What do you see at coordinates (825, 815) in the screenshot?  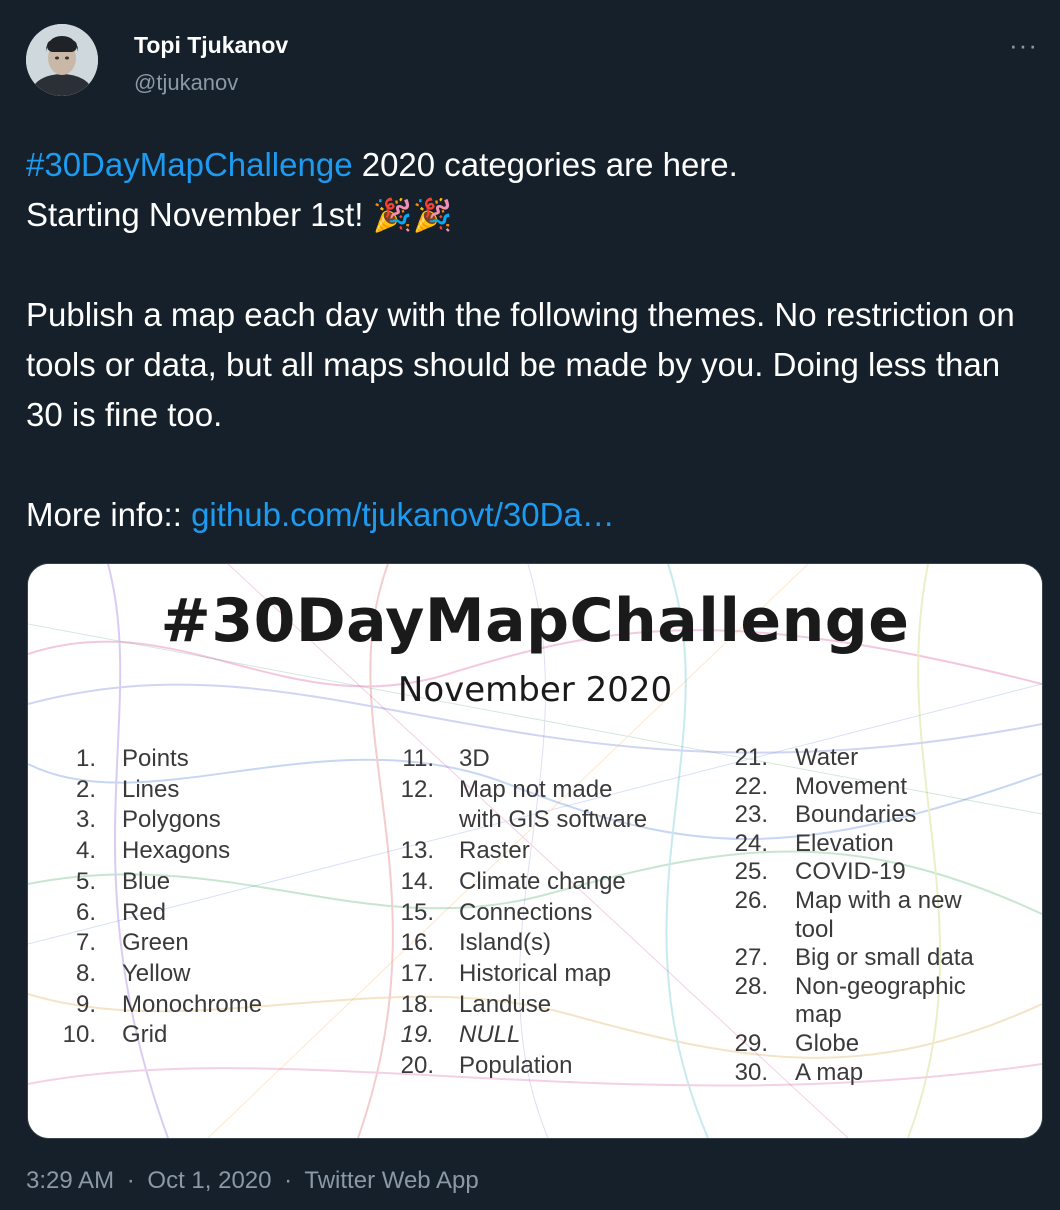 I see `list-item: 23. Boundaries` at bounding box center [825, 815].